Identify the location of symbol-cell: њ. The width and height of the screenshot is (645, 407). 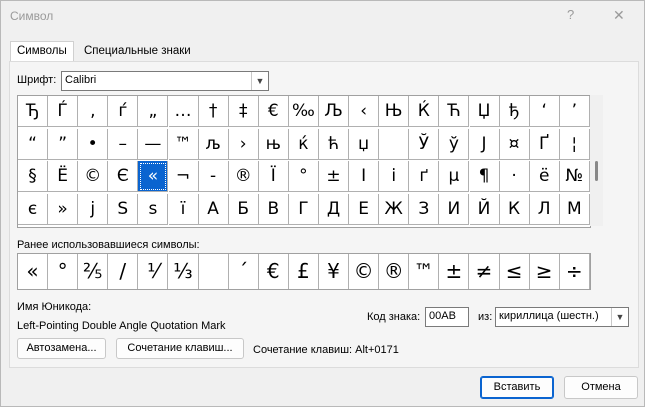
(273, 144).